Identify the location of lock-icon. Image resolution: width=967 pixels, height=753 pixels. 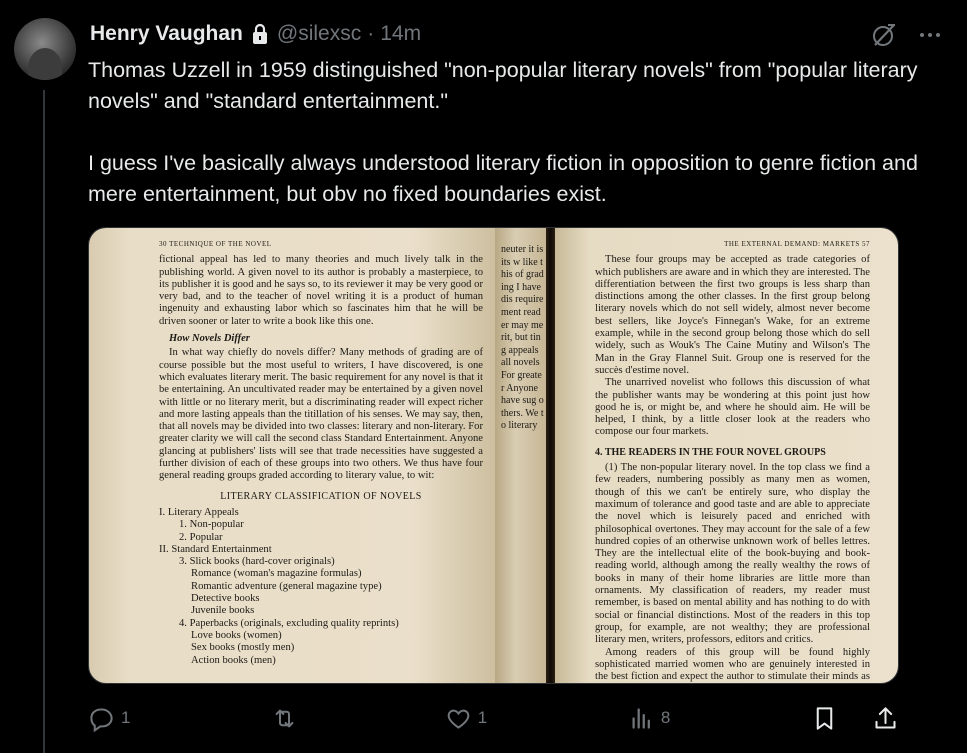
(260, 34).